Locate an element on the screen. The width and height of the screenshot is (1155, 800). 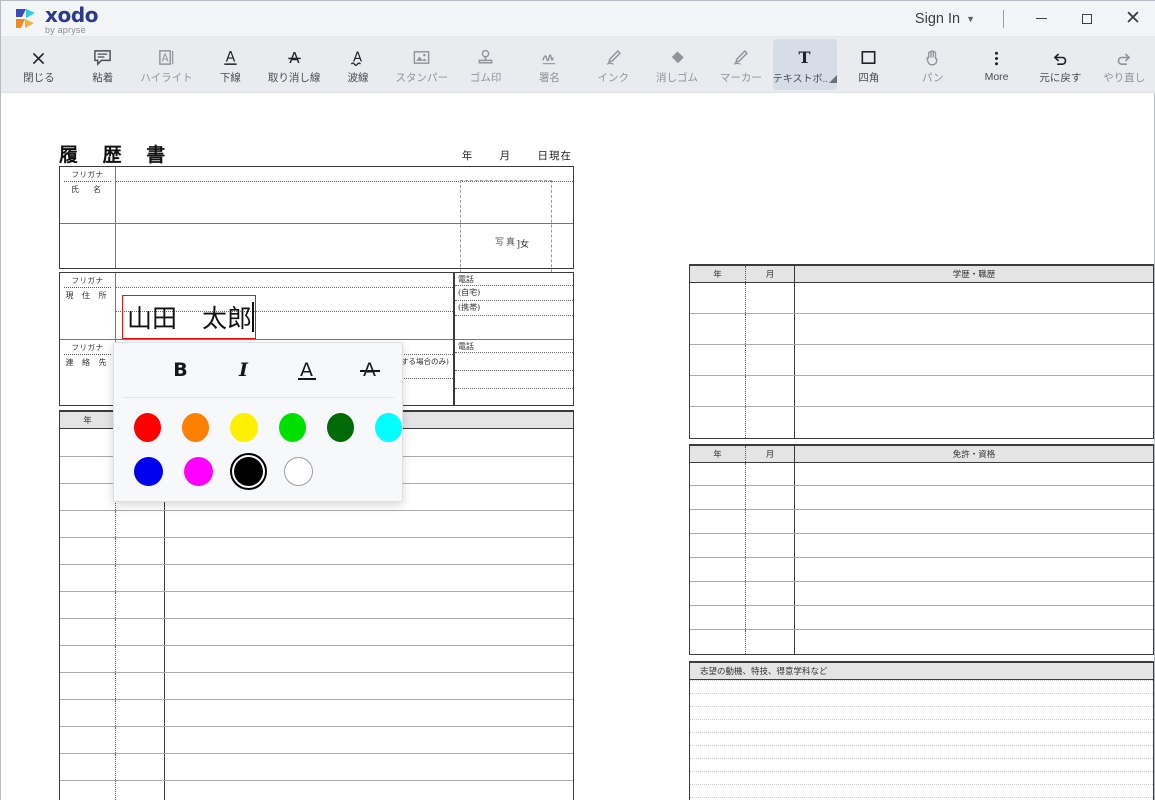
tool-pan: パン is located at coordinates (933, 64).